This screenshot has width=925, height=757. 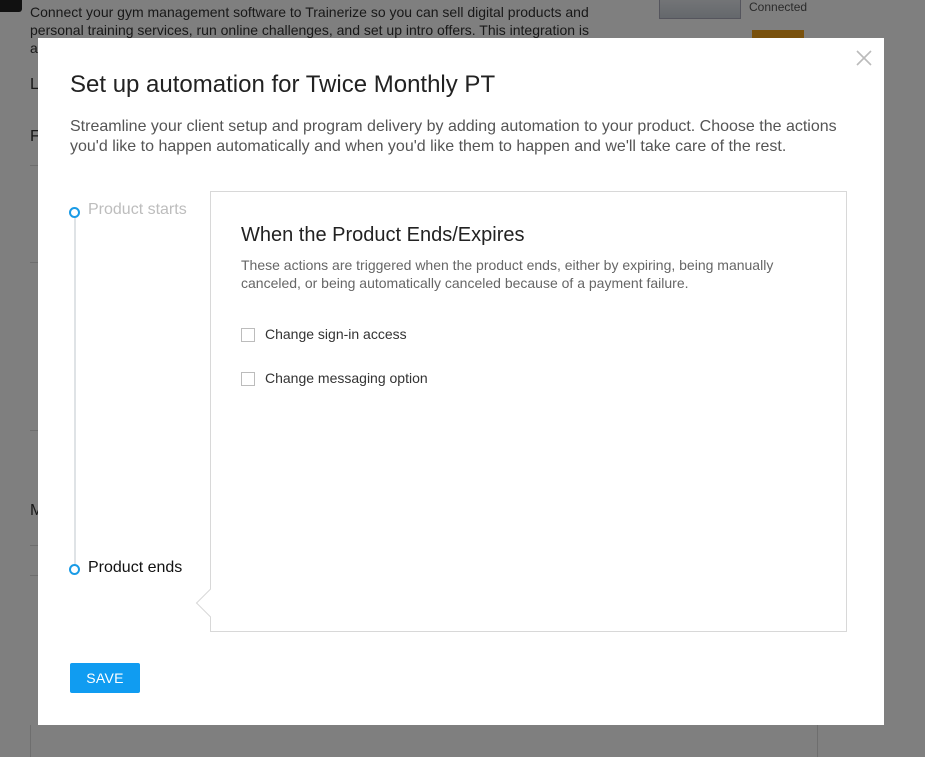 What do you see at coordinates (248, 335) in the screenshot?
I see `sign-in-access-checkbox` at bounding box center [248, 335].